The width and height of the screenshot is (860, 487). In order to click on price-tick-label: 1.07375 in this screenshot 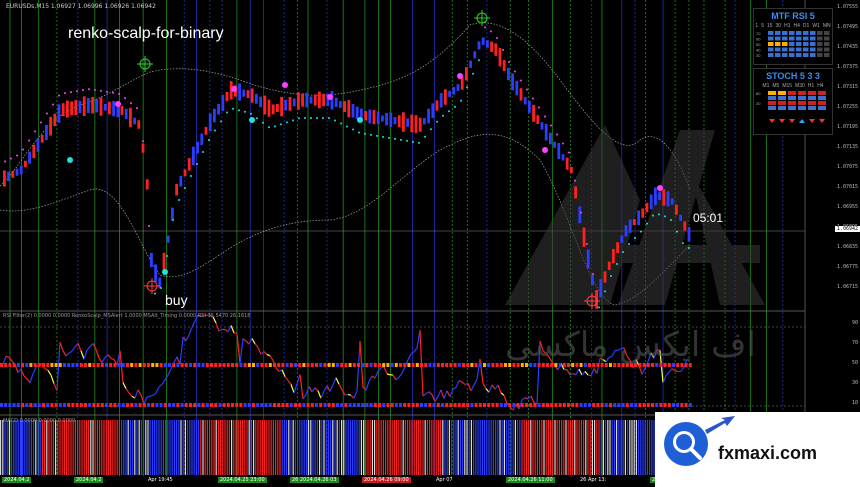, I will do `click(847, 67)`.